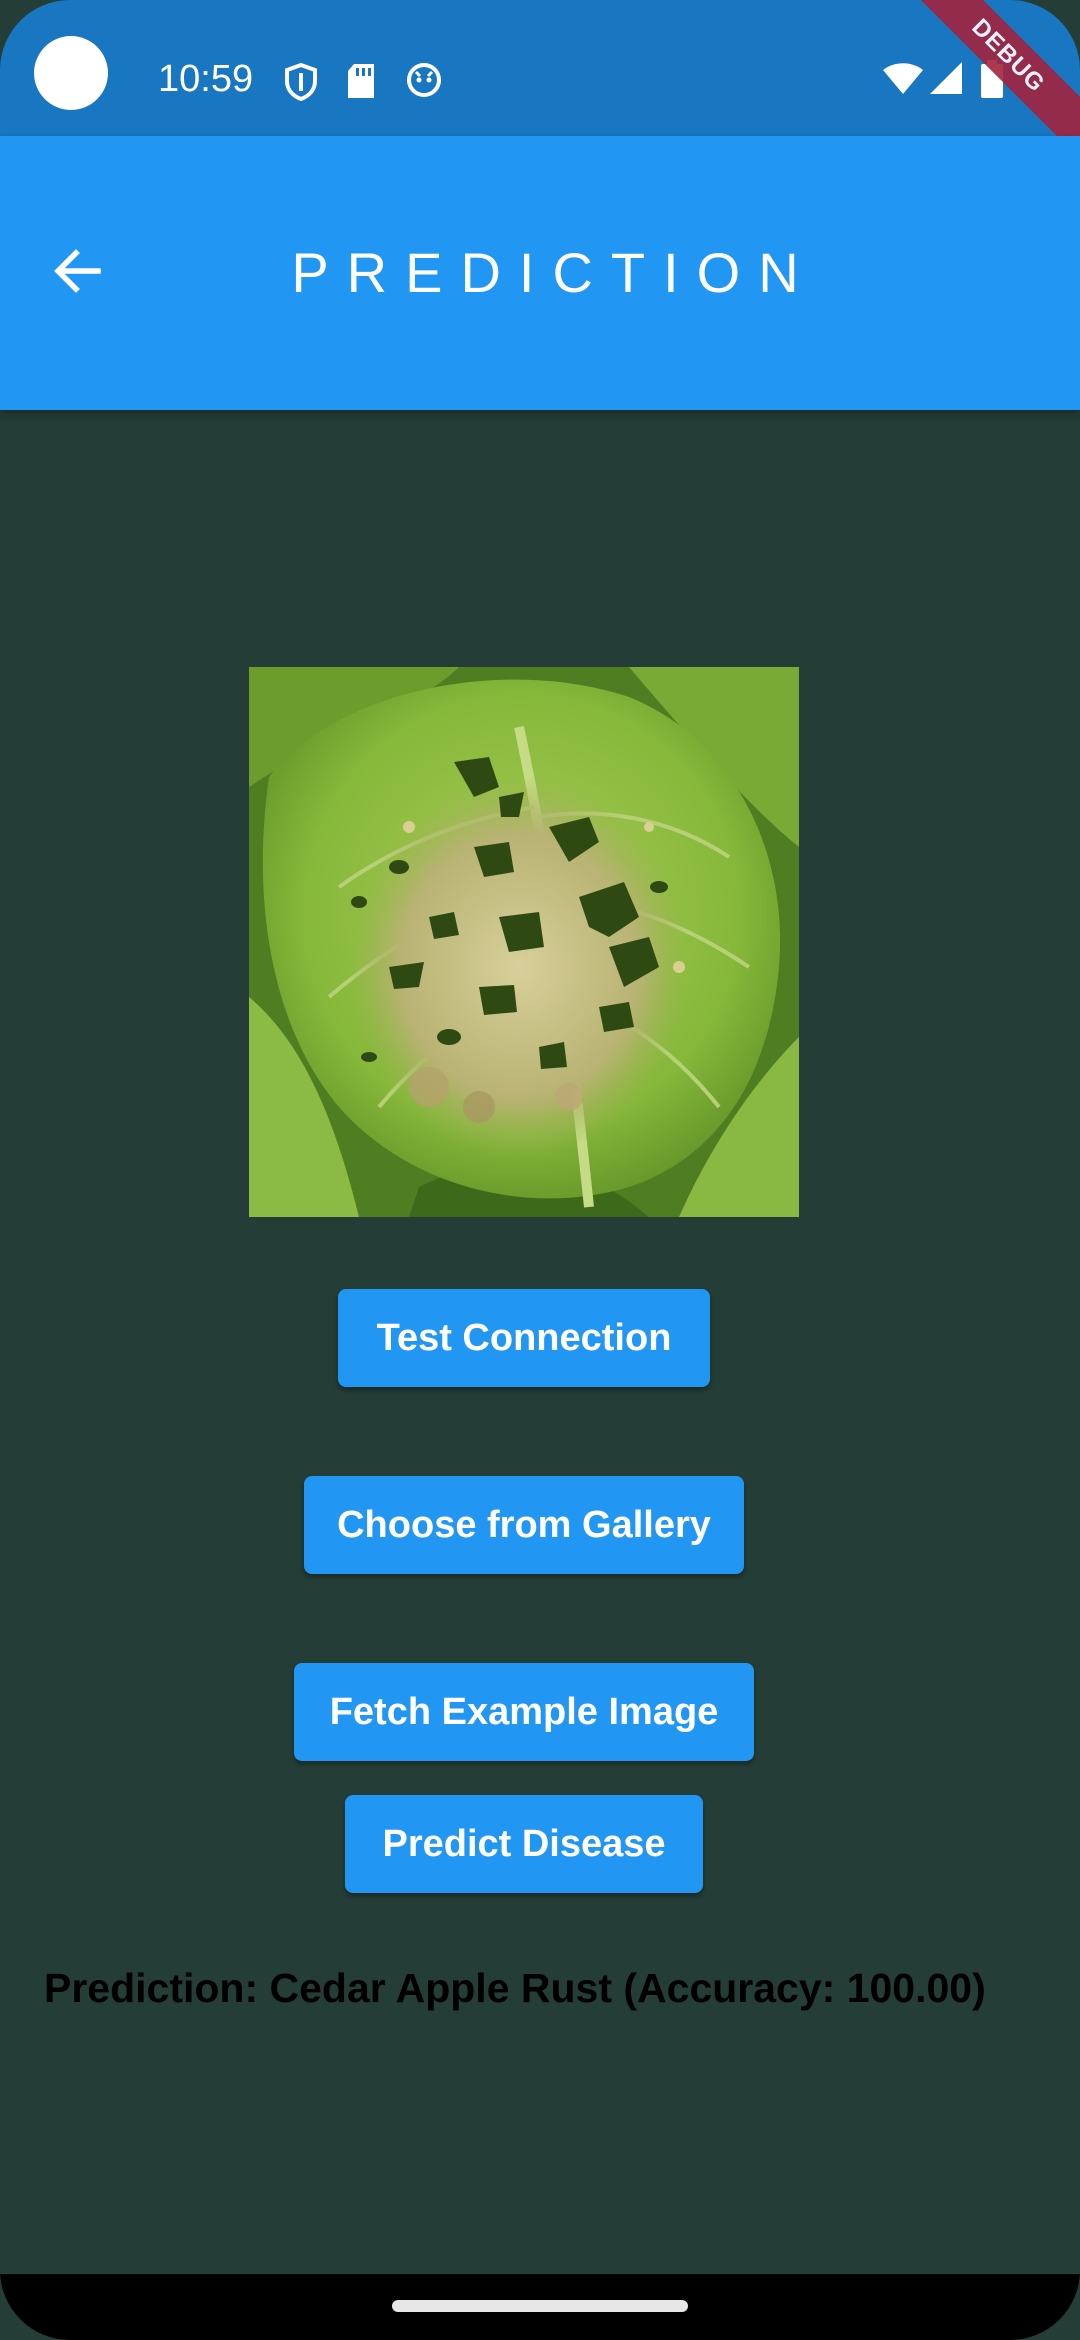 The image size is (1080, 2340). Describe the element at coordinates (524, 1338) in the screenshot. I see `test-connection-button: Test Connection` at that location.